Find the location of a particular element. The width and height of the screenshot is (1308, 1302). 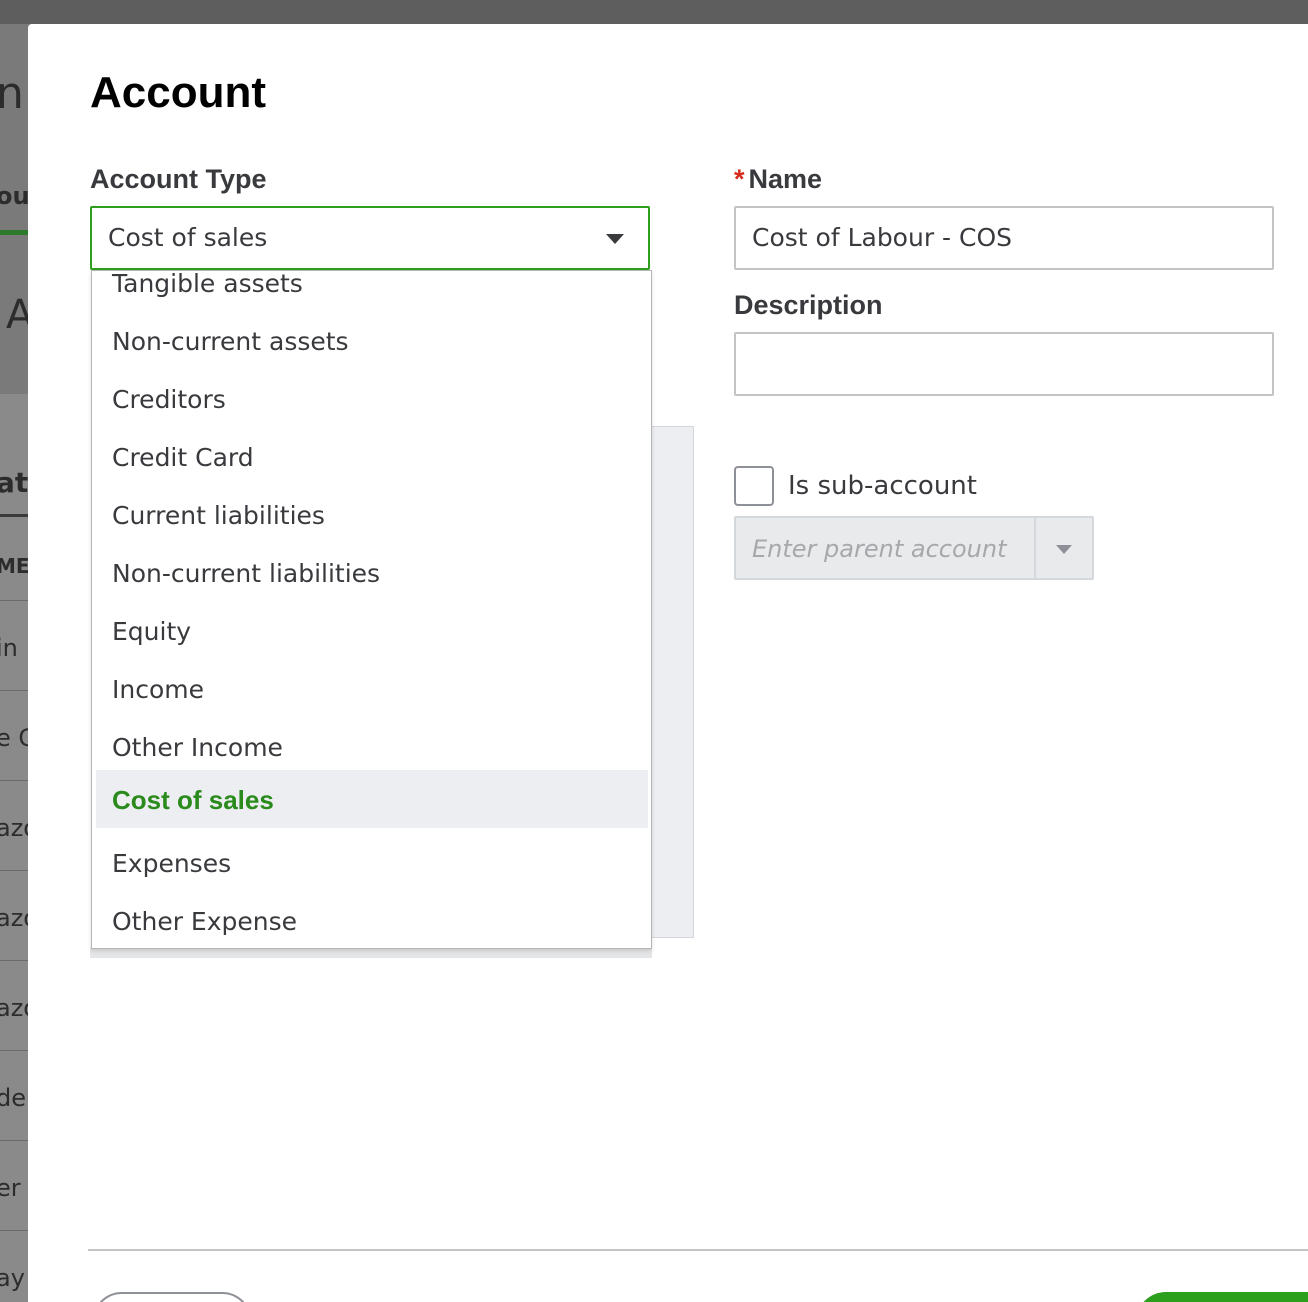

dropdown-option-non-current-liabilities: Non-current liabilities is located at coordinates (372, 573).